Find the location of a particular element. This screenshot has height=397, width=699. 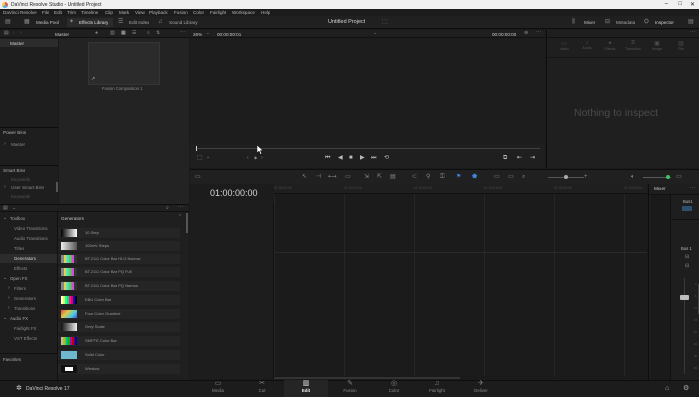

viewer-dropdown-icon: ⌄ is located at coordinates (375, 33).